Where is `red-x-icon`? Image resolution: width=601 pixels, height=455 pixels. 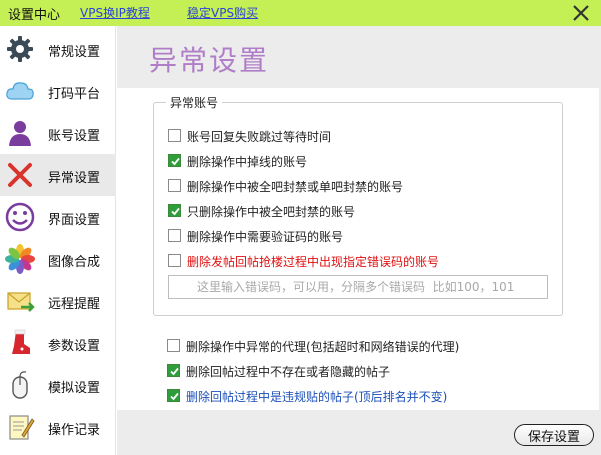
red-x-icon is located at coordinates (20, 175).